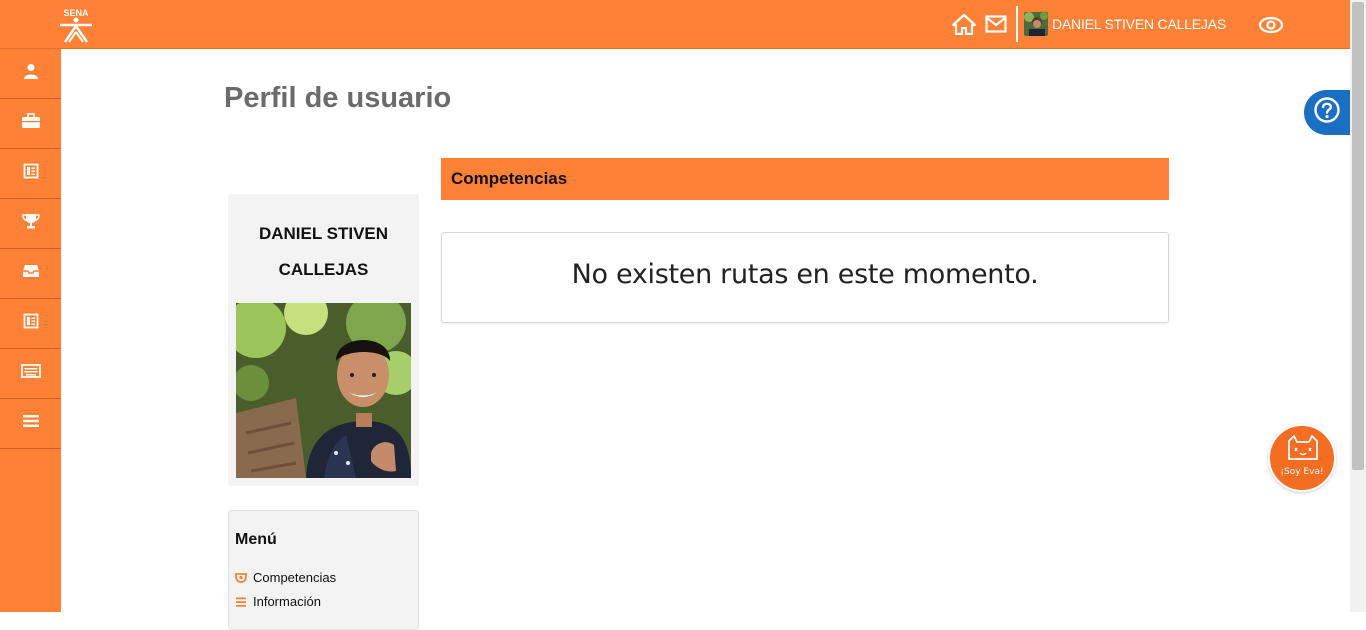 This screenshot has width=1366, height=630. Describe the element at coordinates (241, 602) in the screenshot. I see `list-icon` at that location.